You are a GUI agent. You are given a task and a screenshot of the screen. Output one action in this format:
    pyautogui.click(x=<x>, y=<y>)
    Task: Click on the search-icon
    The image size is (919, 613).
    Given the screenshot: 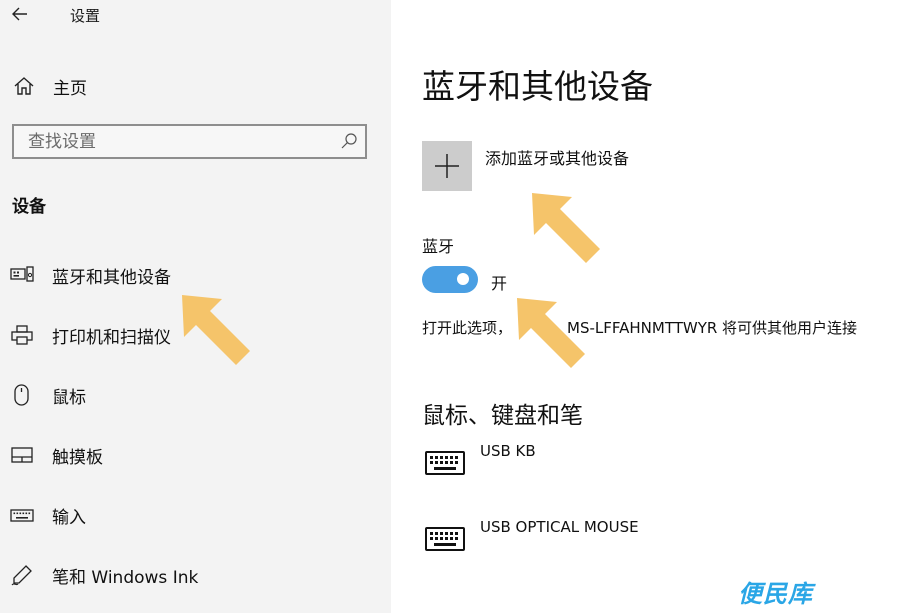 What is the action you would take?
    pyautogui.click(x=349, y=141)
    